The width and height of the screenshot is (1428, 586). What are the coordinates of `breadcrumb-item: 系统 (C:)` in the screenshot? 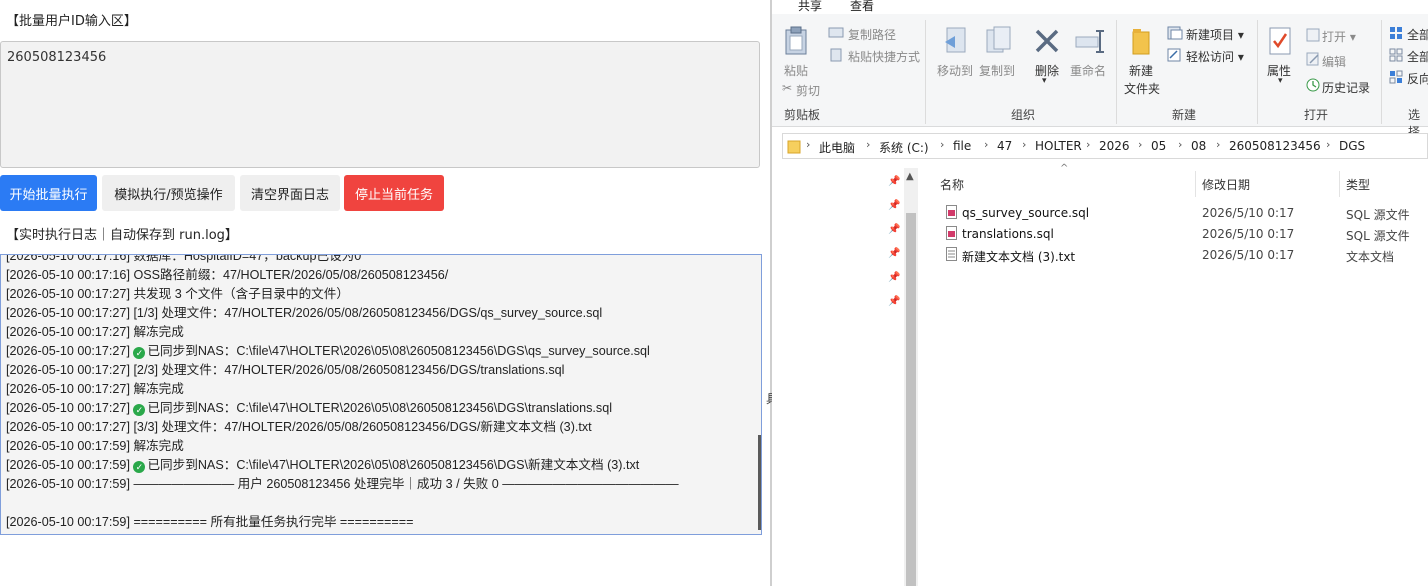 It's located at (904, 147).